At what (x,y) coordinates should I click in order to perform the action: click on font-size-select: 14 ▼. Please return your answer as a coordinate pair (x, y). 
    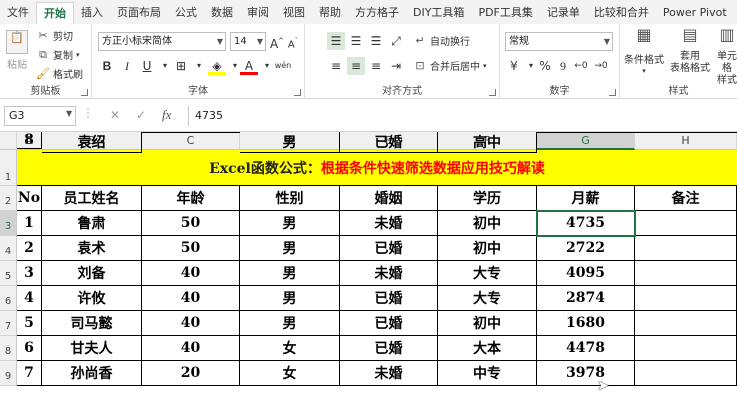
    Looking at the image, I should click on (248, 41).